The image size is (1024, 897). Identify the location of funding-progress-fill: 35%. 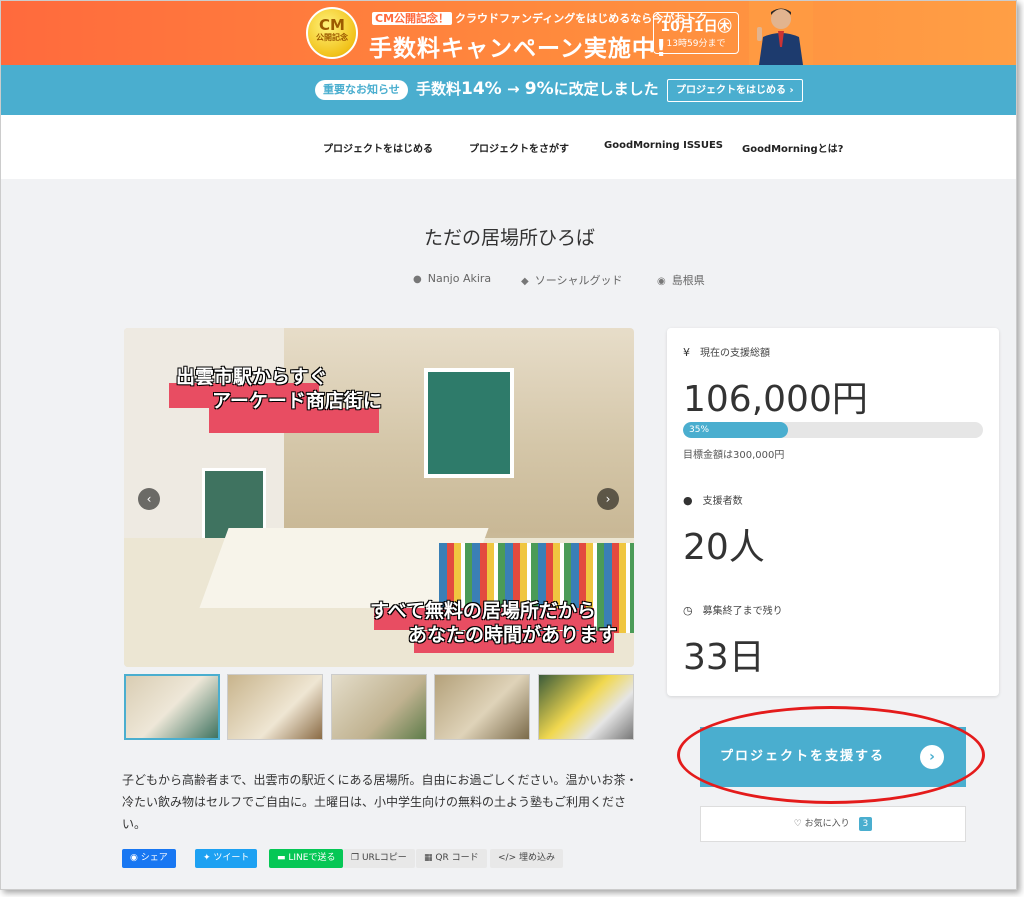
(735, 430).